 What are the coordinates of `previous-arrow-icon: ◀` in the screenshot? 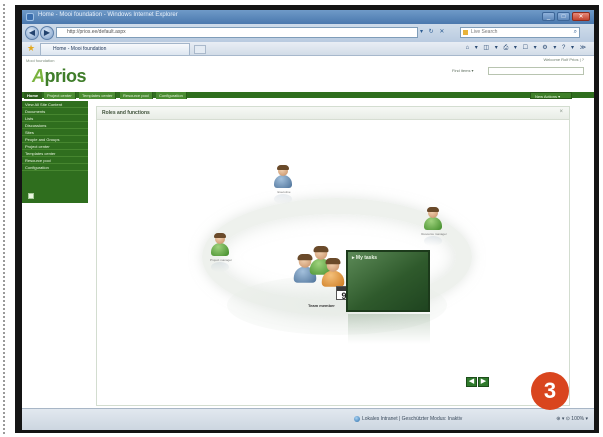 It's located at (471, 382).